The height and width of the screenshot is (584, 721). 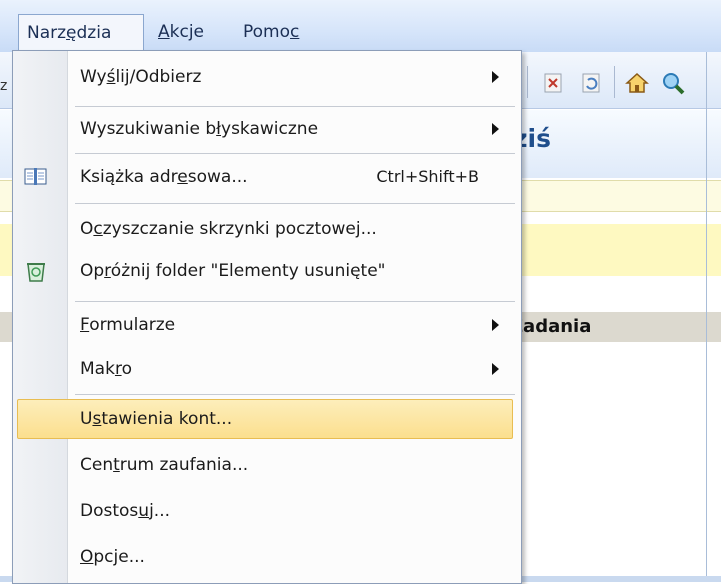 I want to click on menu-narzedzia-label: Narzędzia, so click(x=69, y=33).